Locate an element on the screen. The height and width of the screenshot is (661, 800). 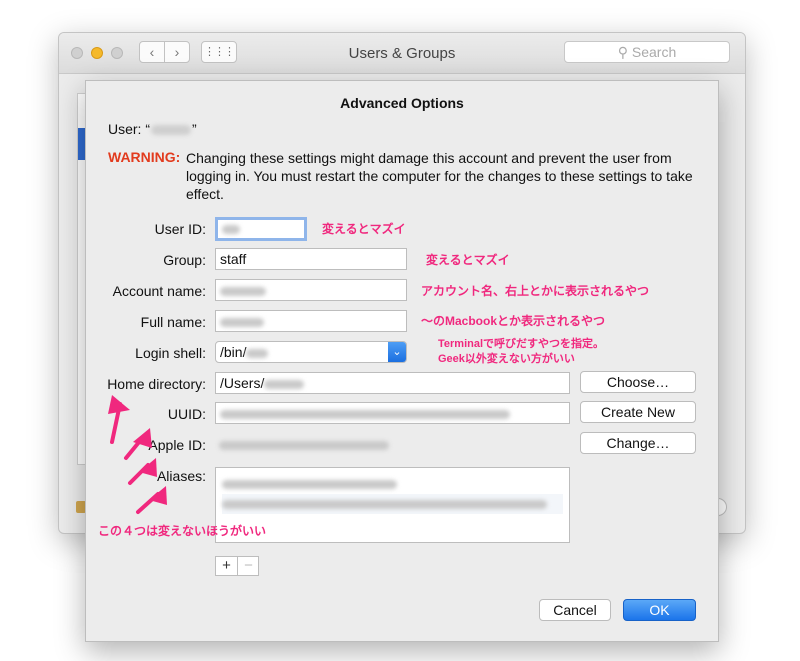
annotation-arrows is located at coordinates (137, 454).